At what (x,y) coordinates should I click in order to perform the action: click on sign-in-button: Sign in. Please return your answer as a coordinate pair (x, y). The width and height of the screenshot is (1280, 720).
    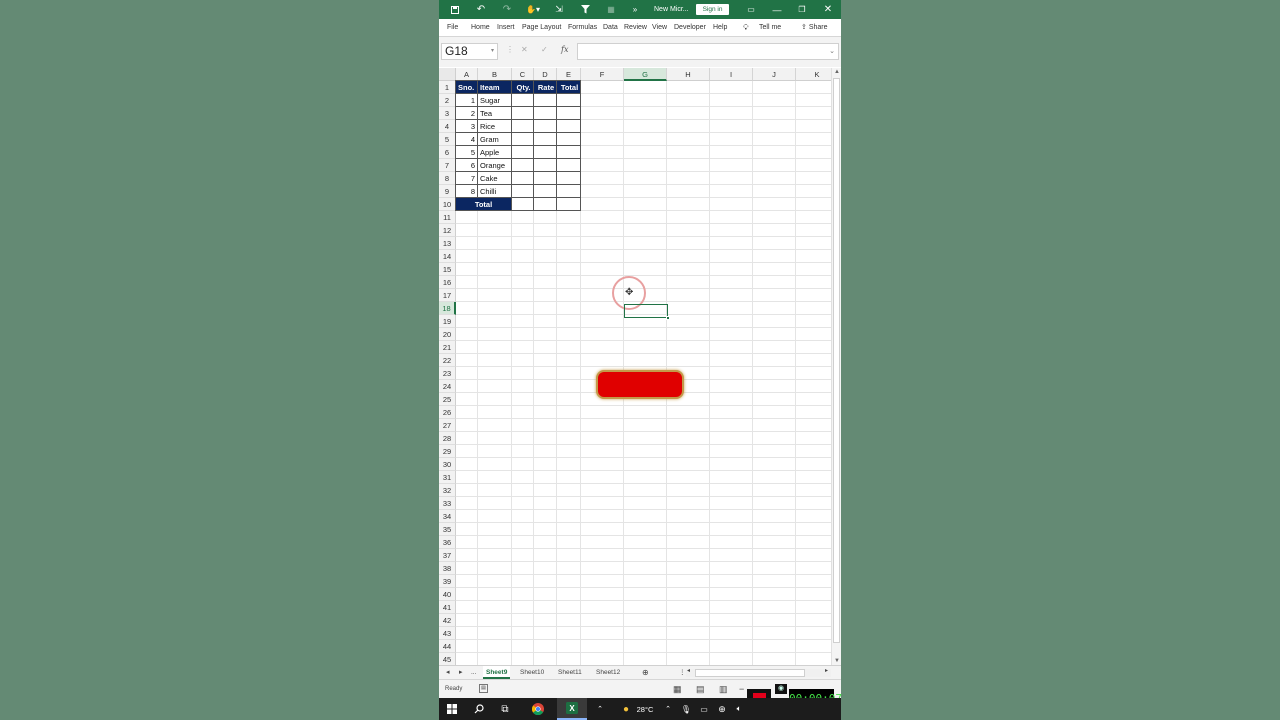
    Looking at the image, I should click on (712, 9).